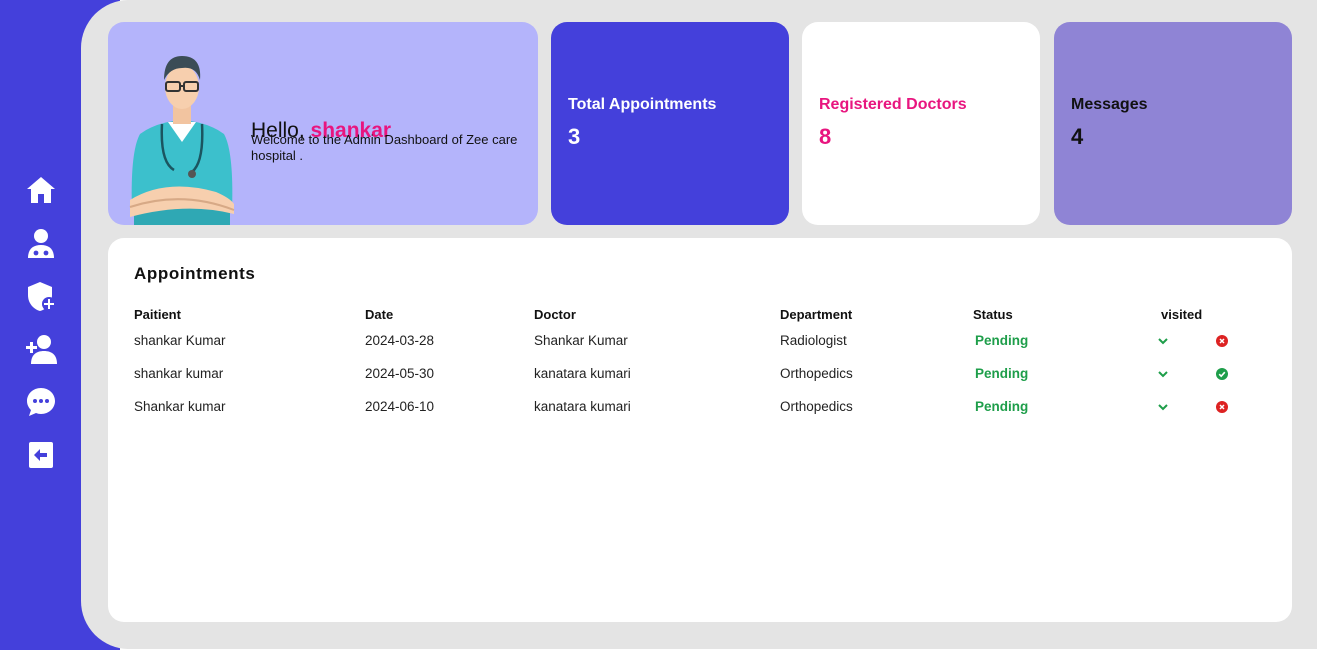  I want to click on nav-logout, so click(41, 455).